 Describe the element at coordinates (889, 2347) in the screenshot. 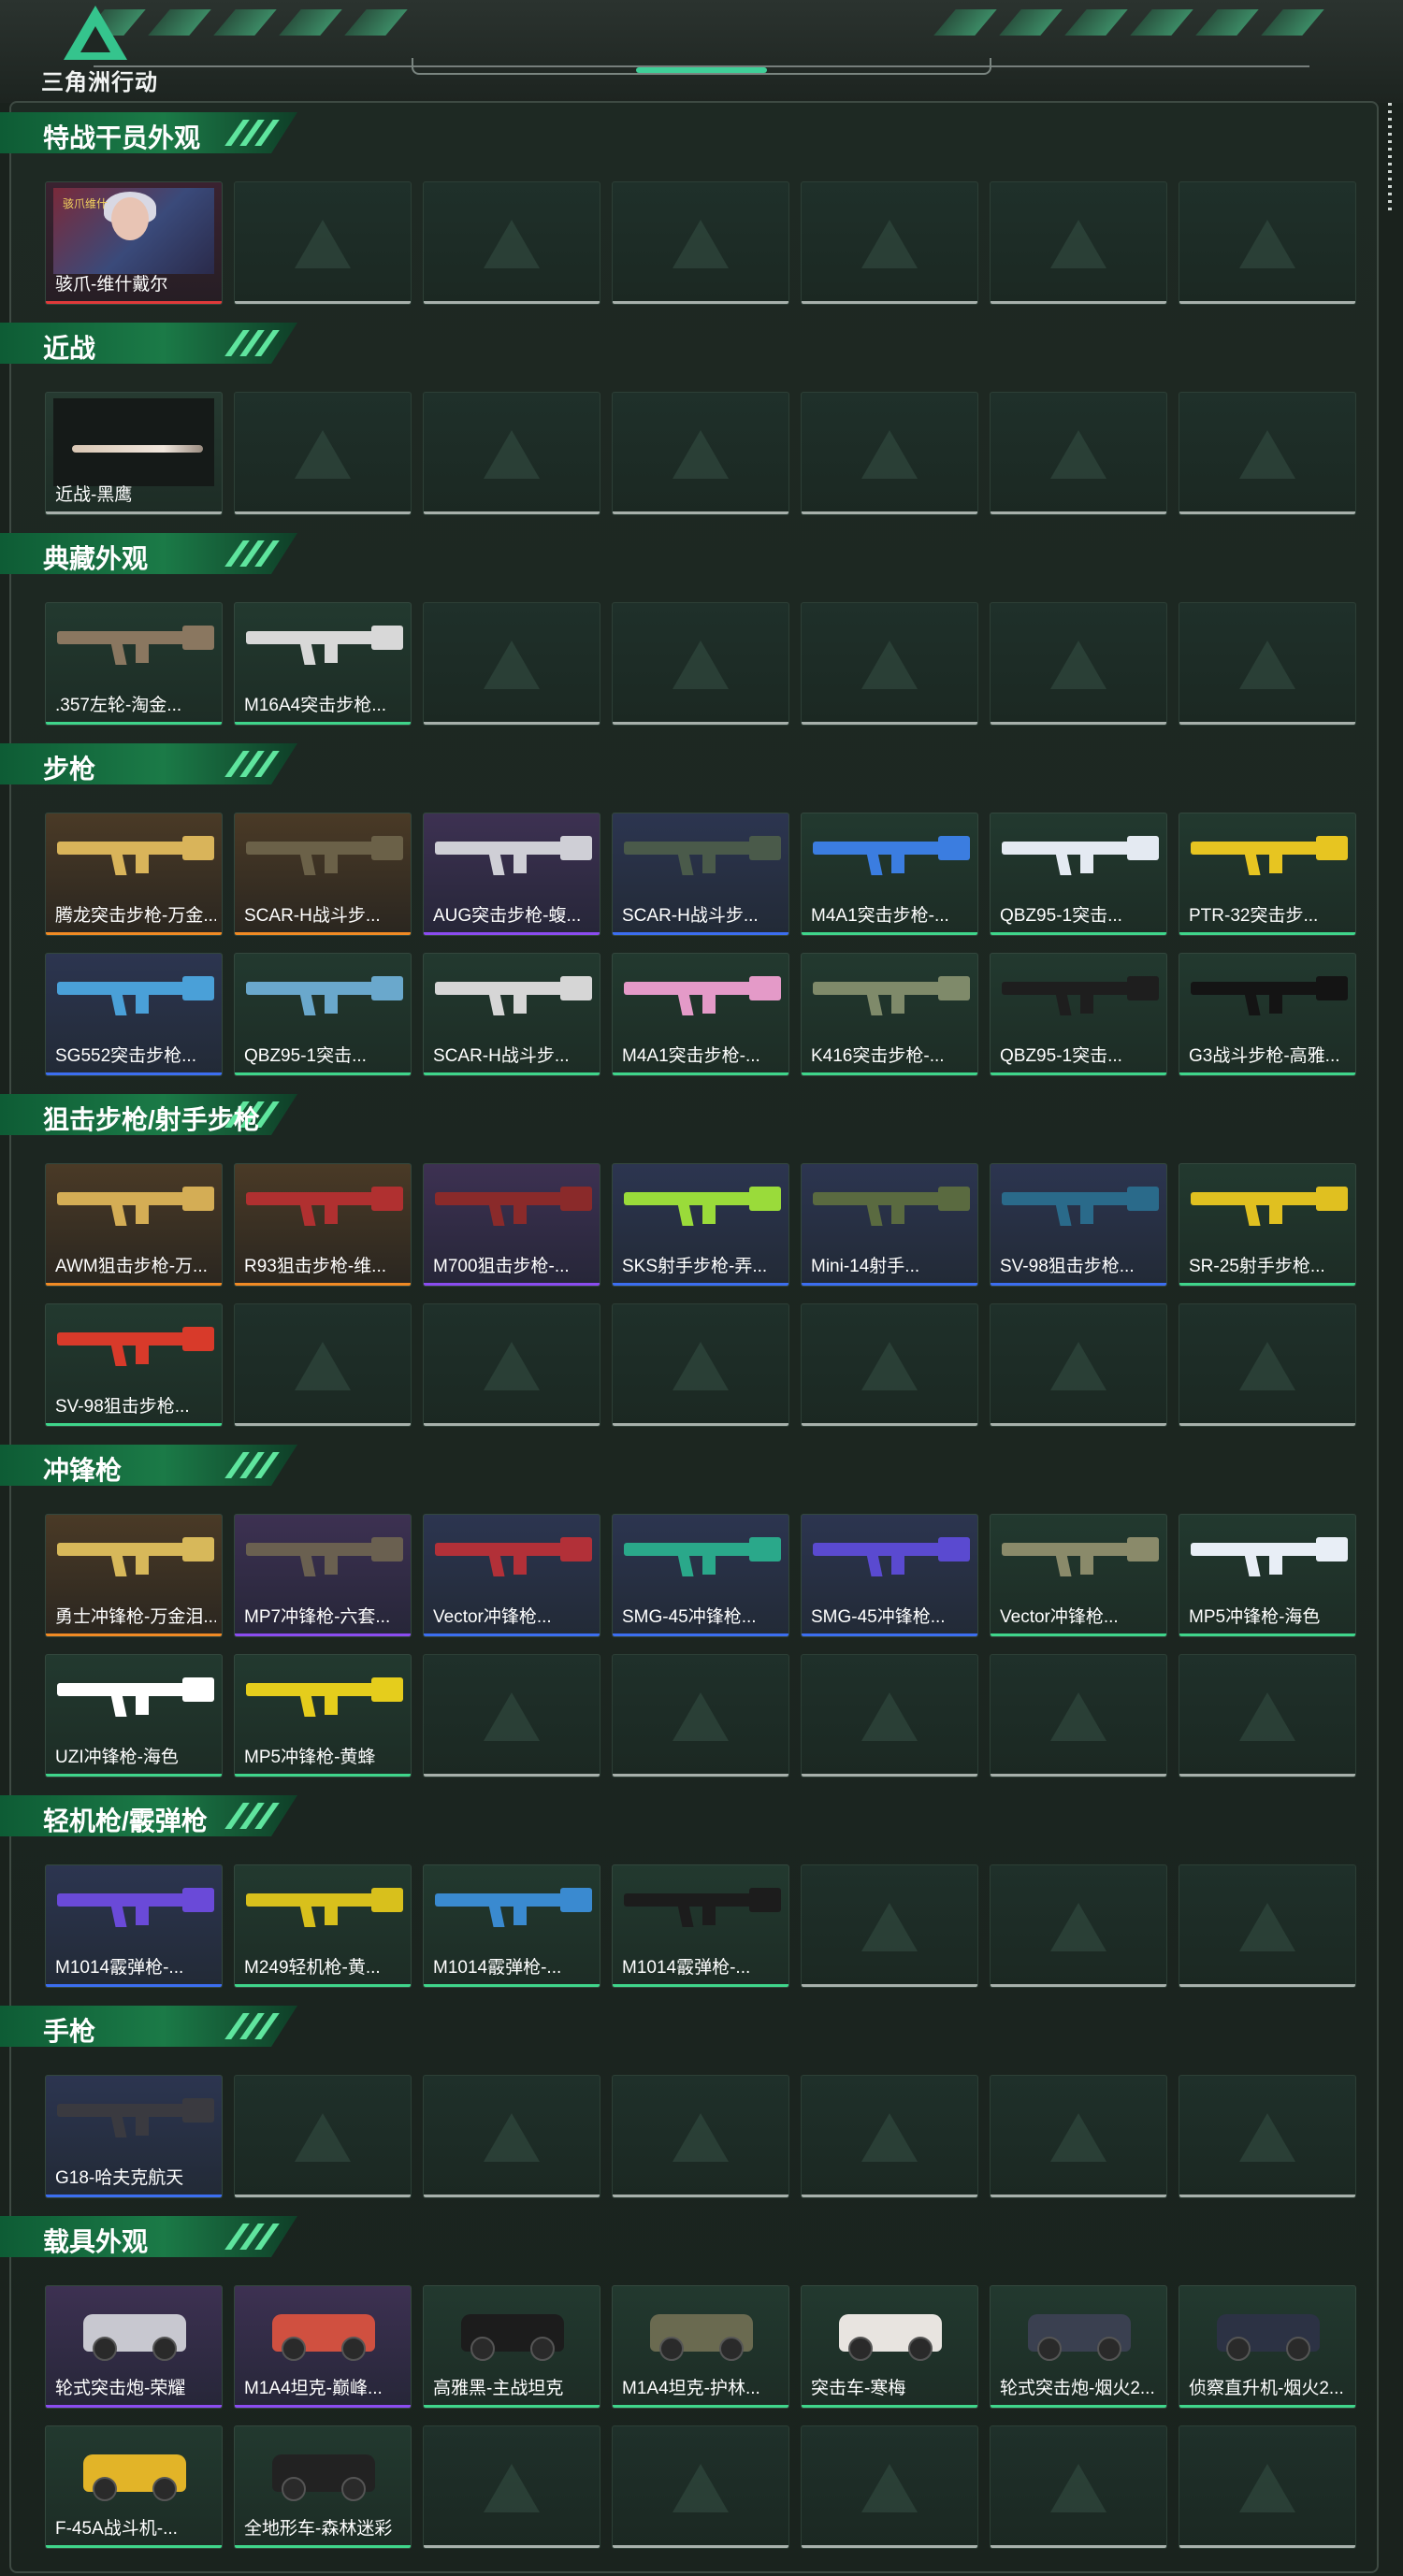

I see `item-card: 突击车-寒梅` at that location.